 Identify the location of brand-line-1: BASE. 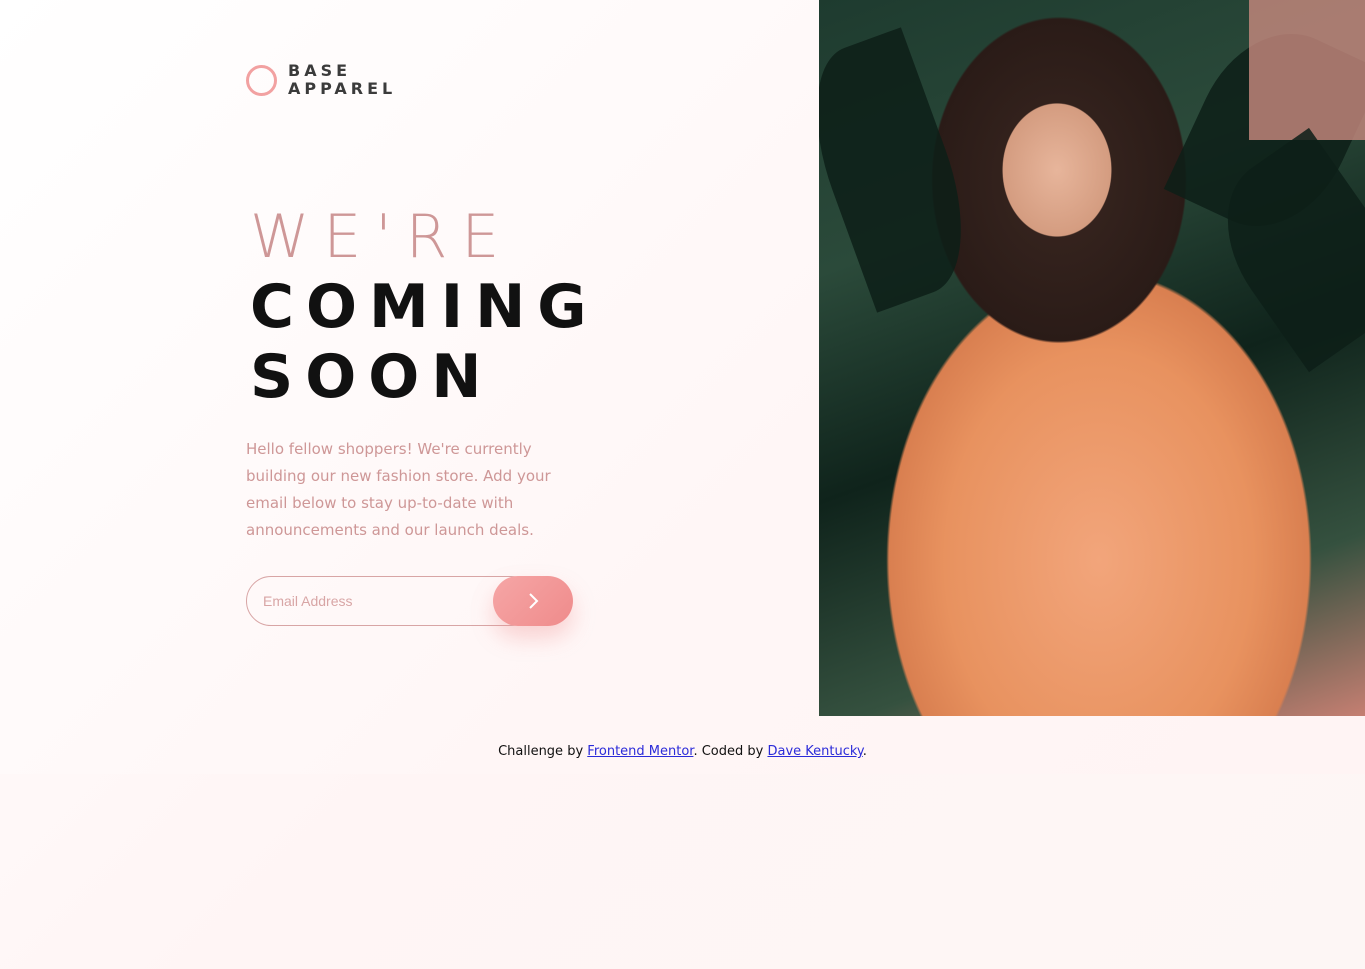
(320, 70).